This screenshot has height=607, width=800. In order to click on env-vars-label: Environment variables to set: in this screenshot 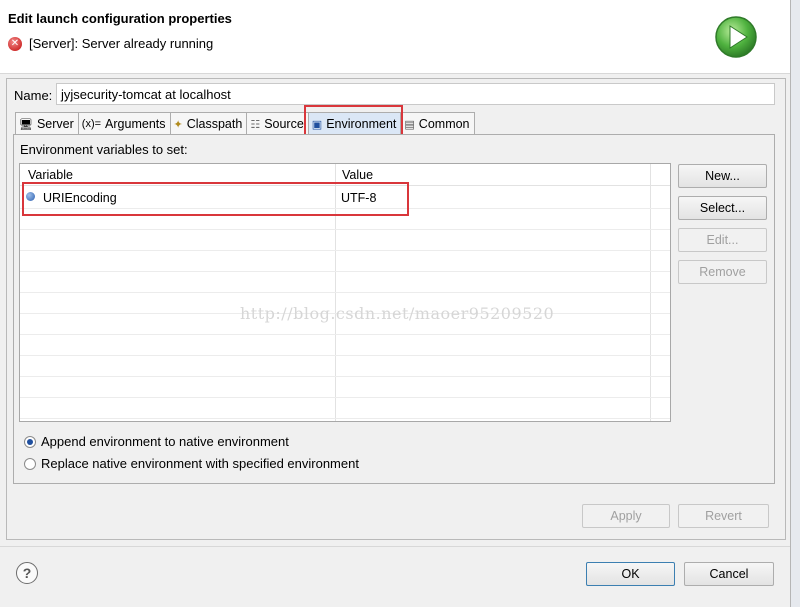, I will do `click(104, 149)`.